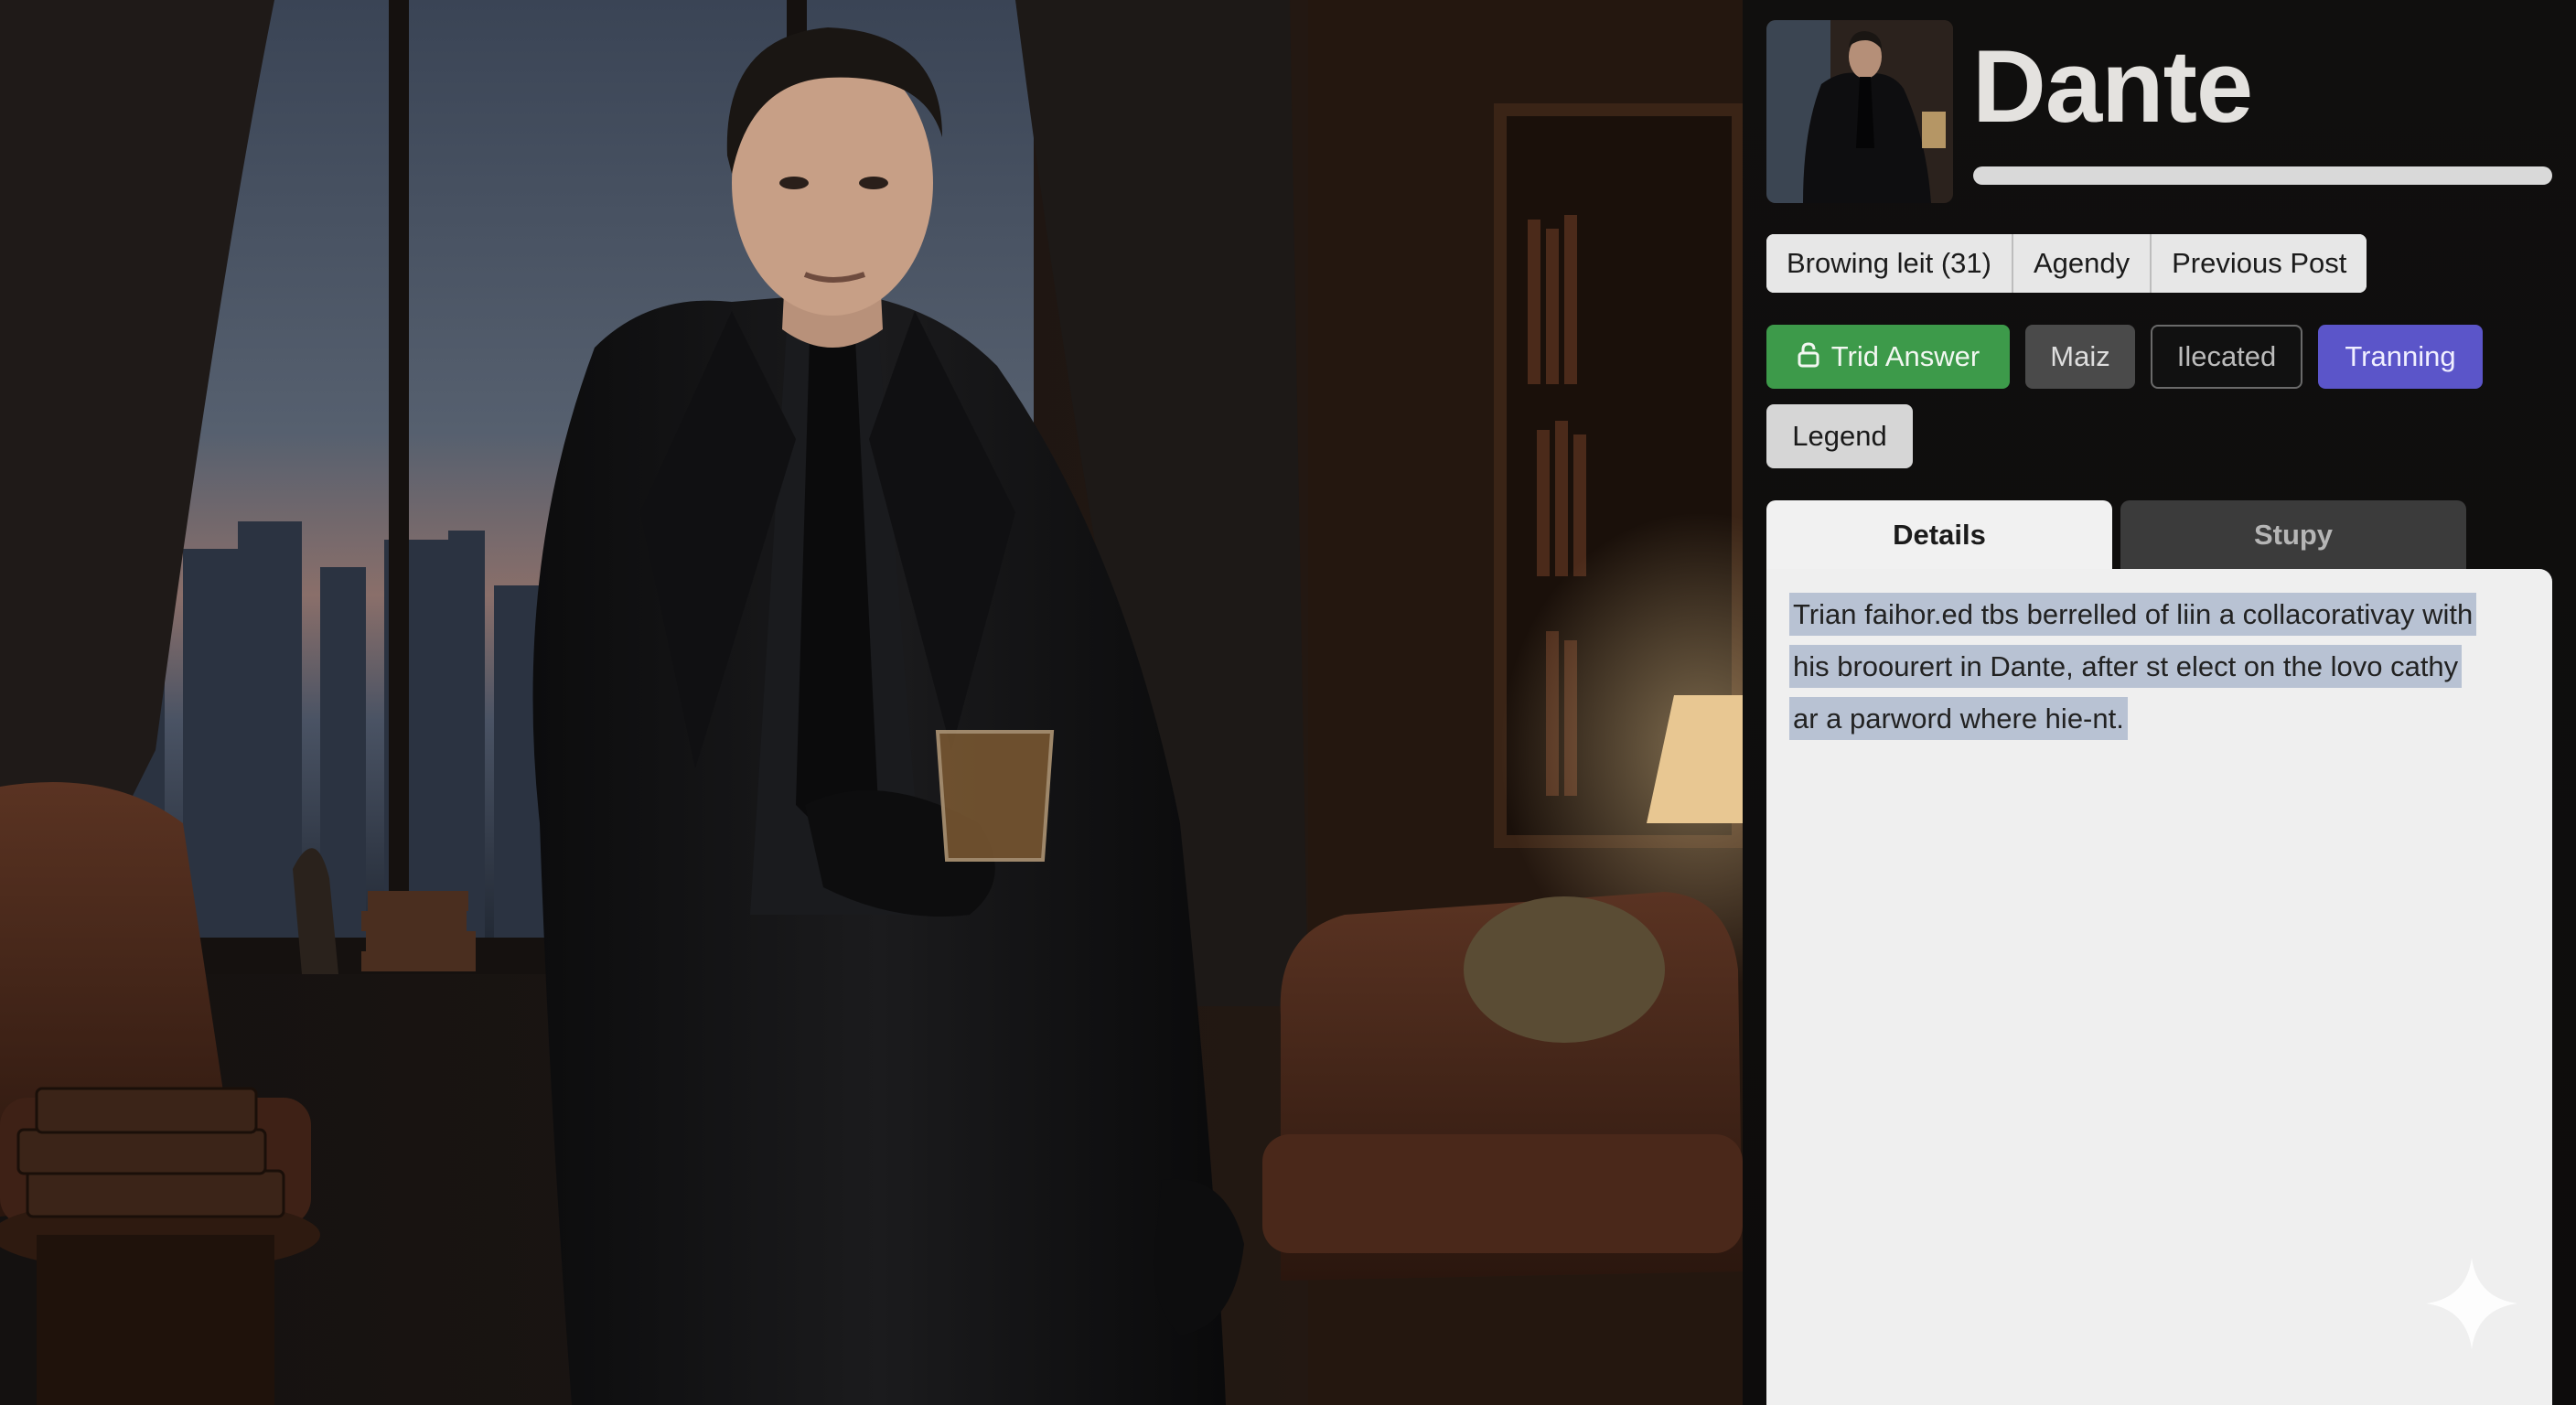  What do you see at coordinates (2262, 175) in the screenshot?
I see `name-underline-bar` at bounding box center [2262, 175].